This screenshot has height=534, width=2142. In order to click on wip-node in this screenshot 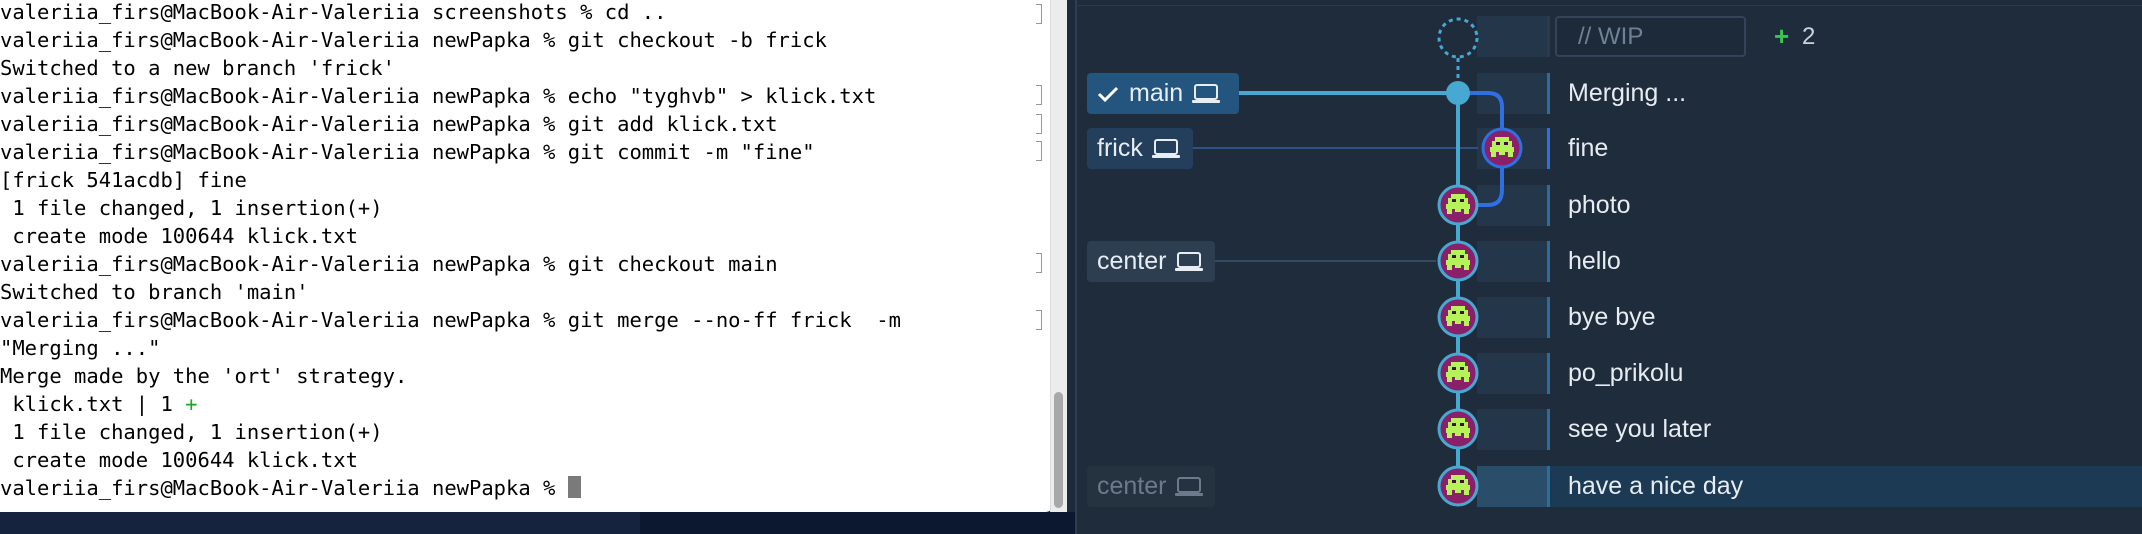, I will do `click(1458, 38)`.